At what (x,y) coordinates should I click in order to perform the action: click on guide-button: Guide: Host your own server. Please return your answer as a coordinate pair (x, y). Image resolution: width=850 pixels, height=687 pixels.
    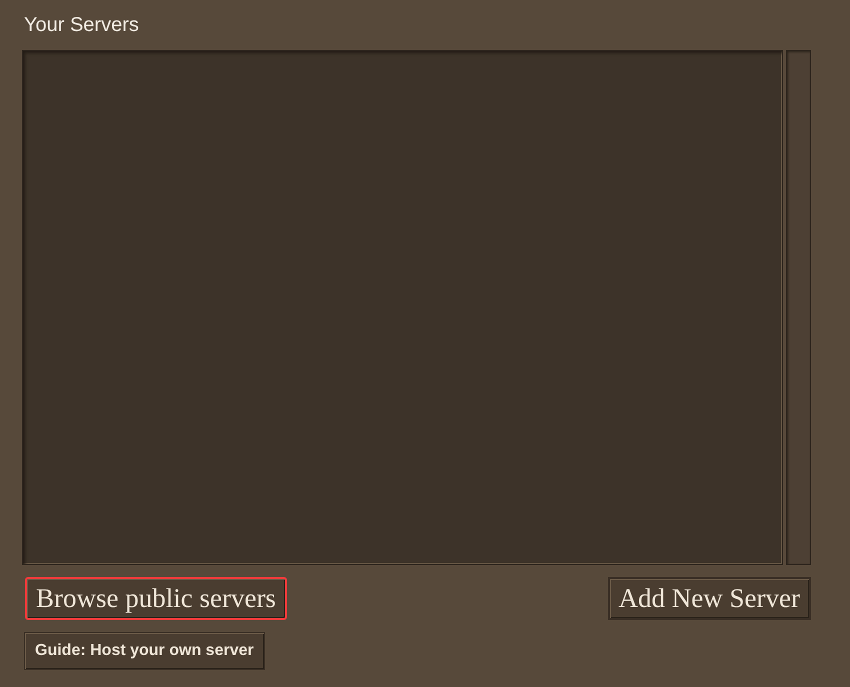
    Looking at the image, I should click on (144, 651).